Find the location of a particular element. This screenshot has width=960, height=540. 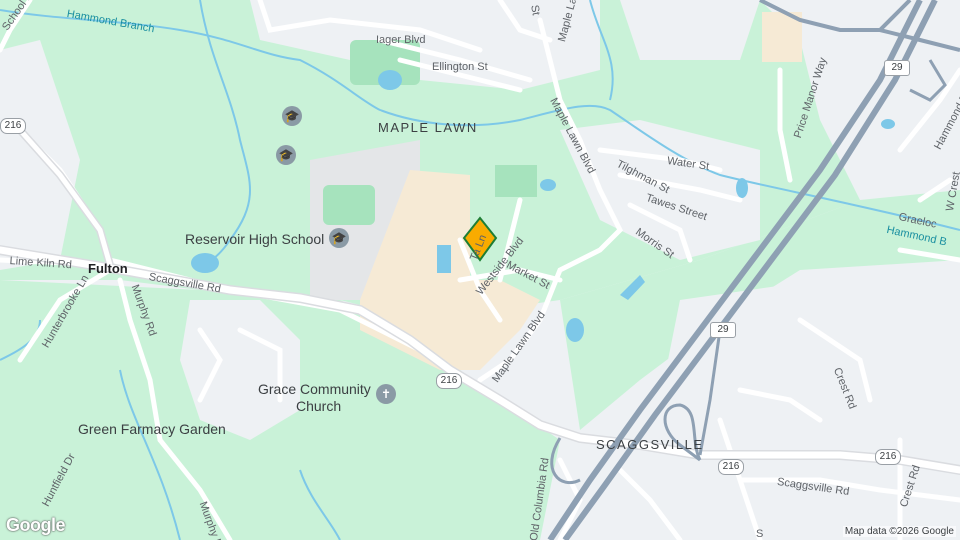

area-label-maple-lawn: MAPLE LAWN is located at coordinates (428, 127).